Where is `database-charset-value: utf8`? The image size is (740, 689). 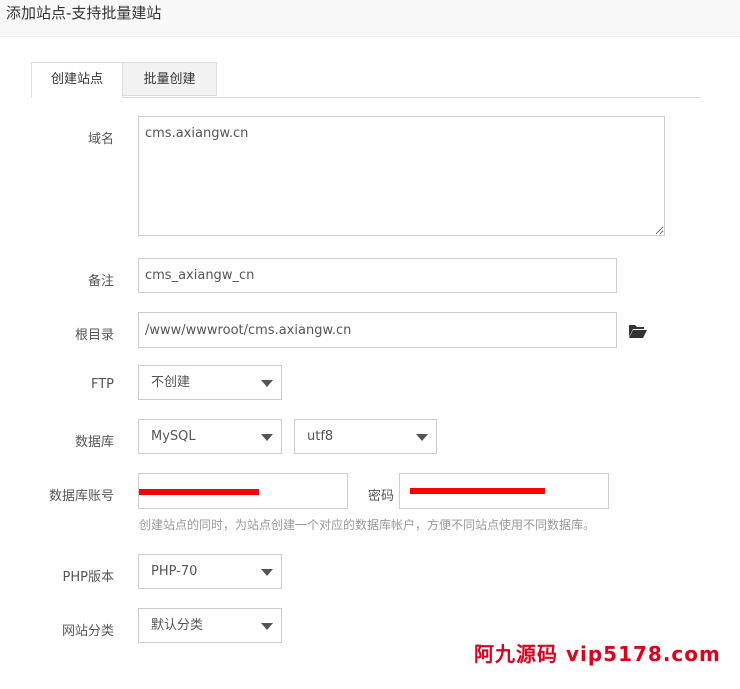
database-charset-value: utf8 is located at coordinates (320, 436).